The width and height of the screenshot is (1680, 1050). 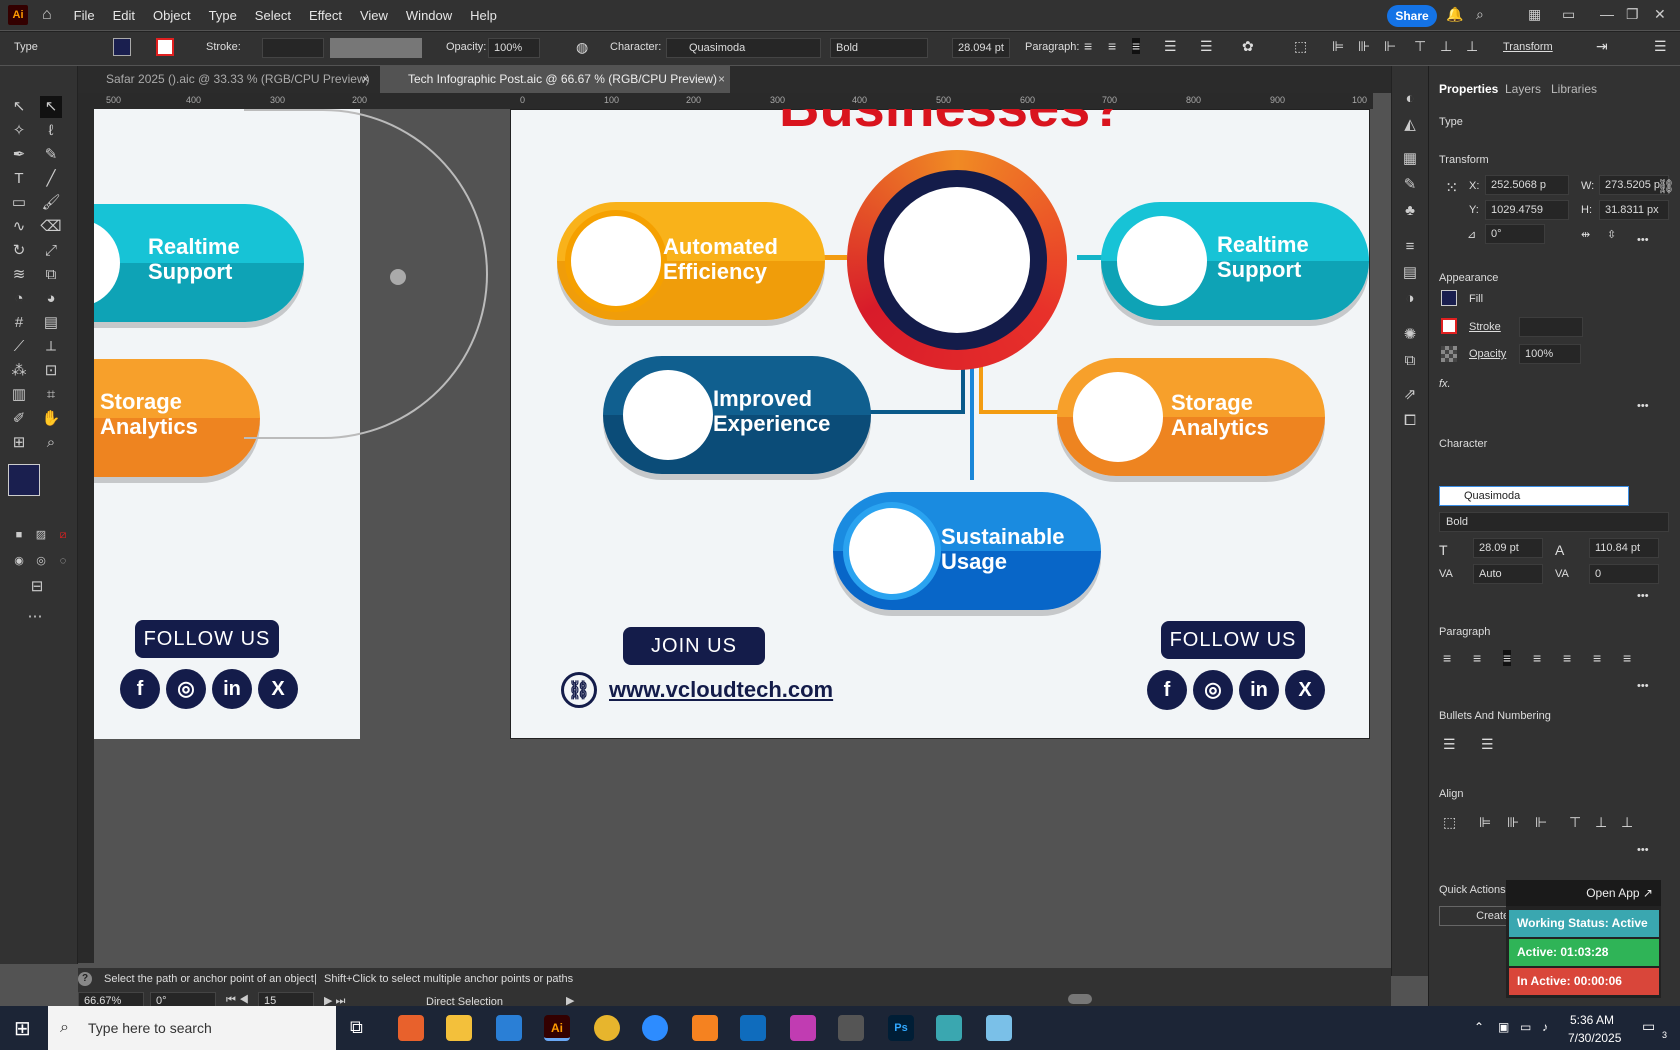 What do you see at coordinates (1206, 46) in the screenshot?
I see `numbering-icon: ☰` at bounding box center [1206, 46].